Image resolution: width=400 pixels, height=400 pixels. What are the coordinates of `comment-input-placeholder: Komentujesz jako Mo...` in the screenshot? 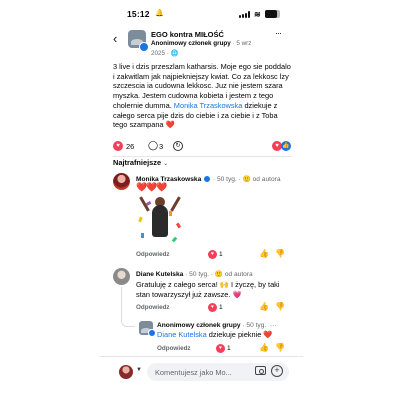 It's located at (193, 372).